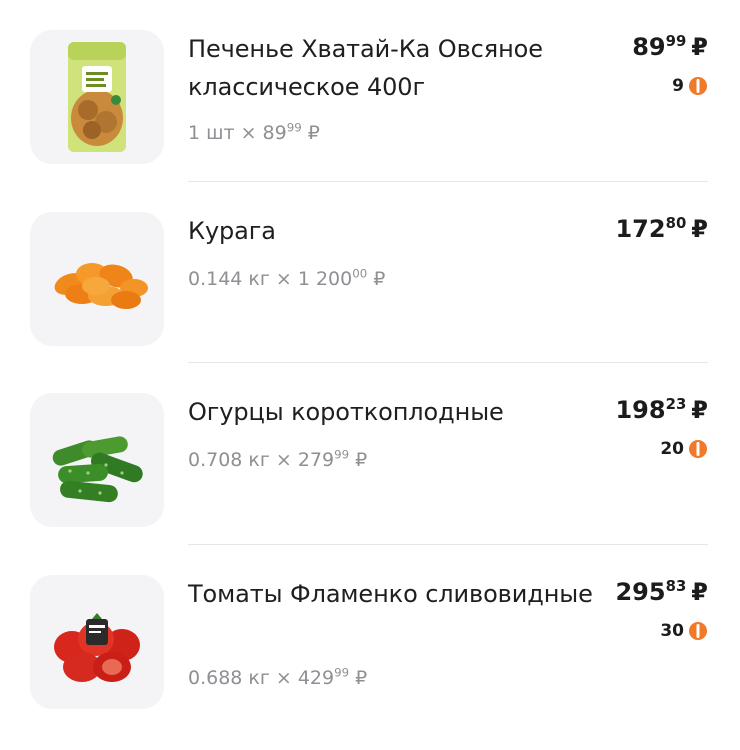 Image resolution: width=740 pixels, height=750 pixels. I want to click on bonus-points: 30, so click(684, 631).